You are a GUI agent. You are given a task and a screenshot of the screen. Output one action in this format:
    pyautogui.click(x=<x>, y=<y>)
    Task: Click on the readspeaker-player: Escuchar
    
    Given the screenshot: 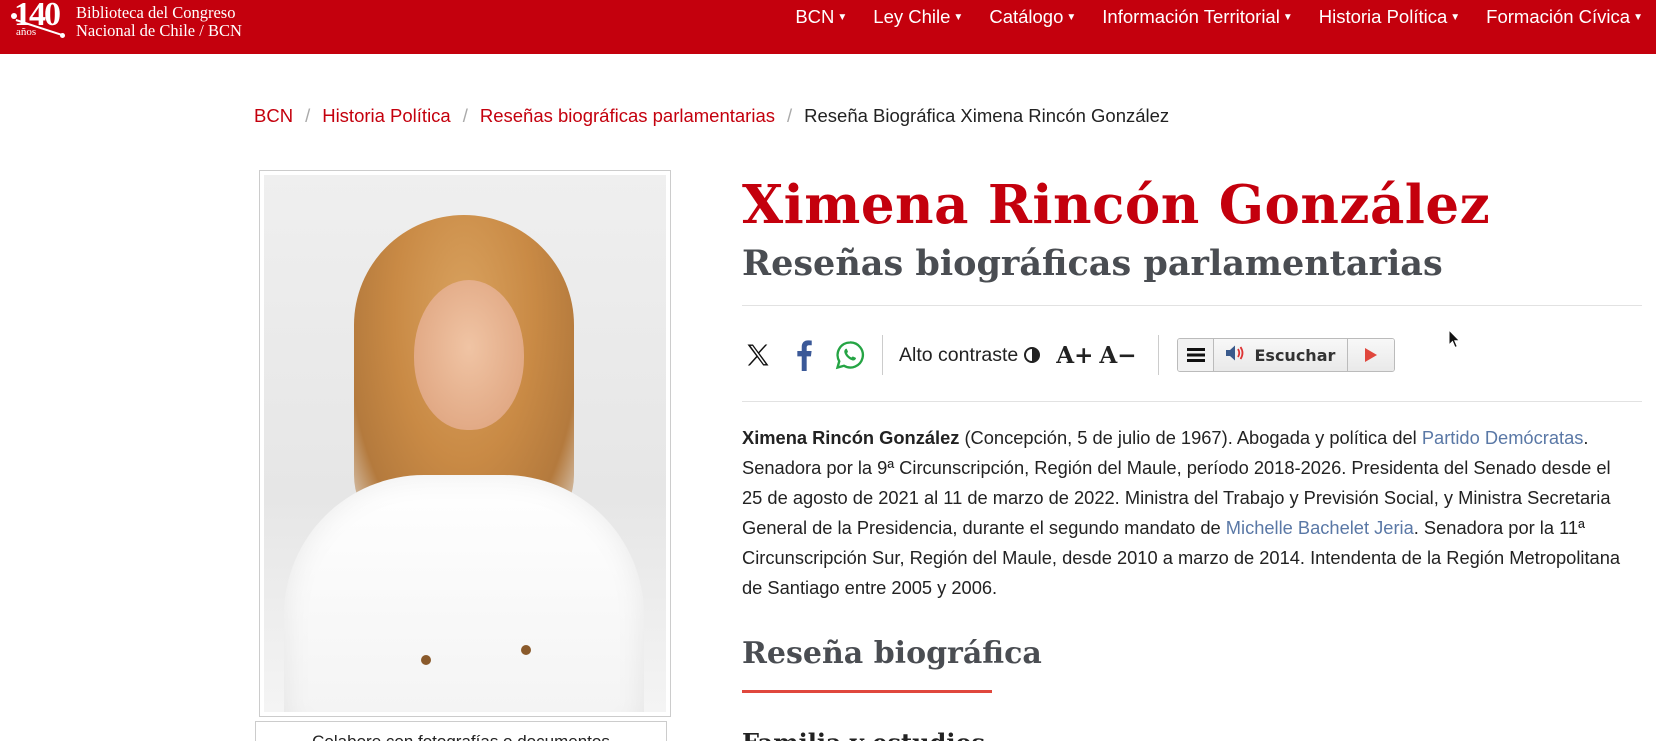 What is the action you would take?
    pyautogui.click(x=1286, y=355)
    